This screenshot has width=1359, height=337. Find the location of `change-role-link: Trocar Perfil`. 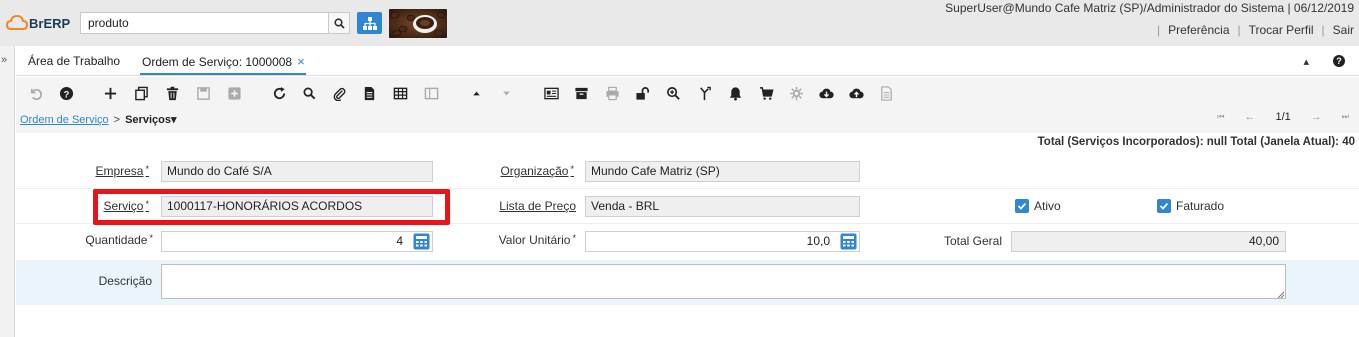

change-role-link: Trocar Perfil is located at coordinates (1281, 30).